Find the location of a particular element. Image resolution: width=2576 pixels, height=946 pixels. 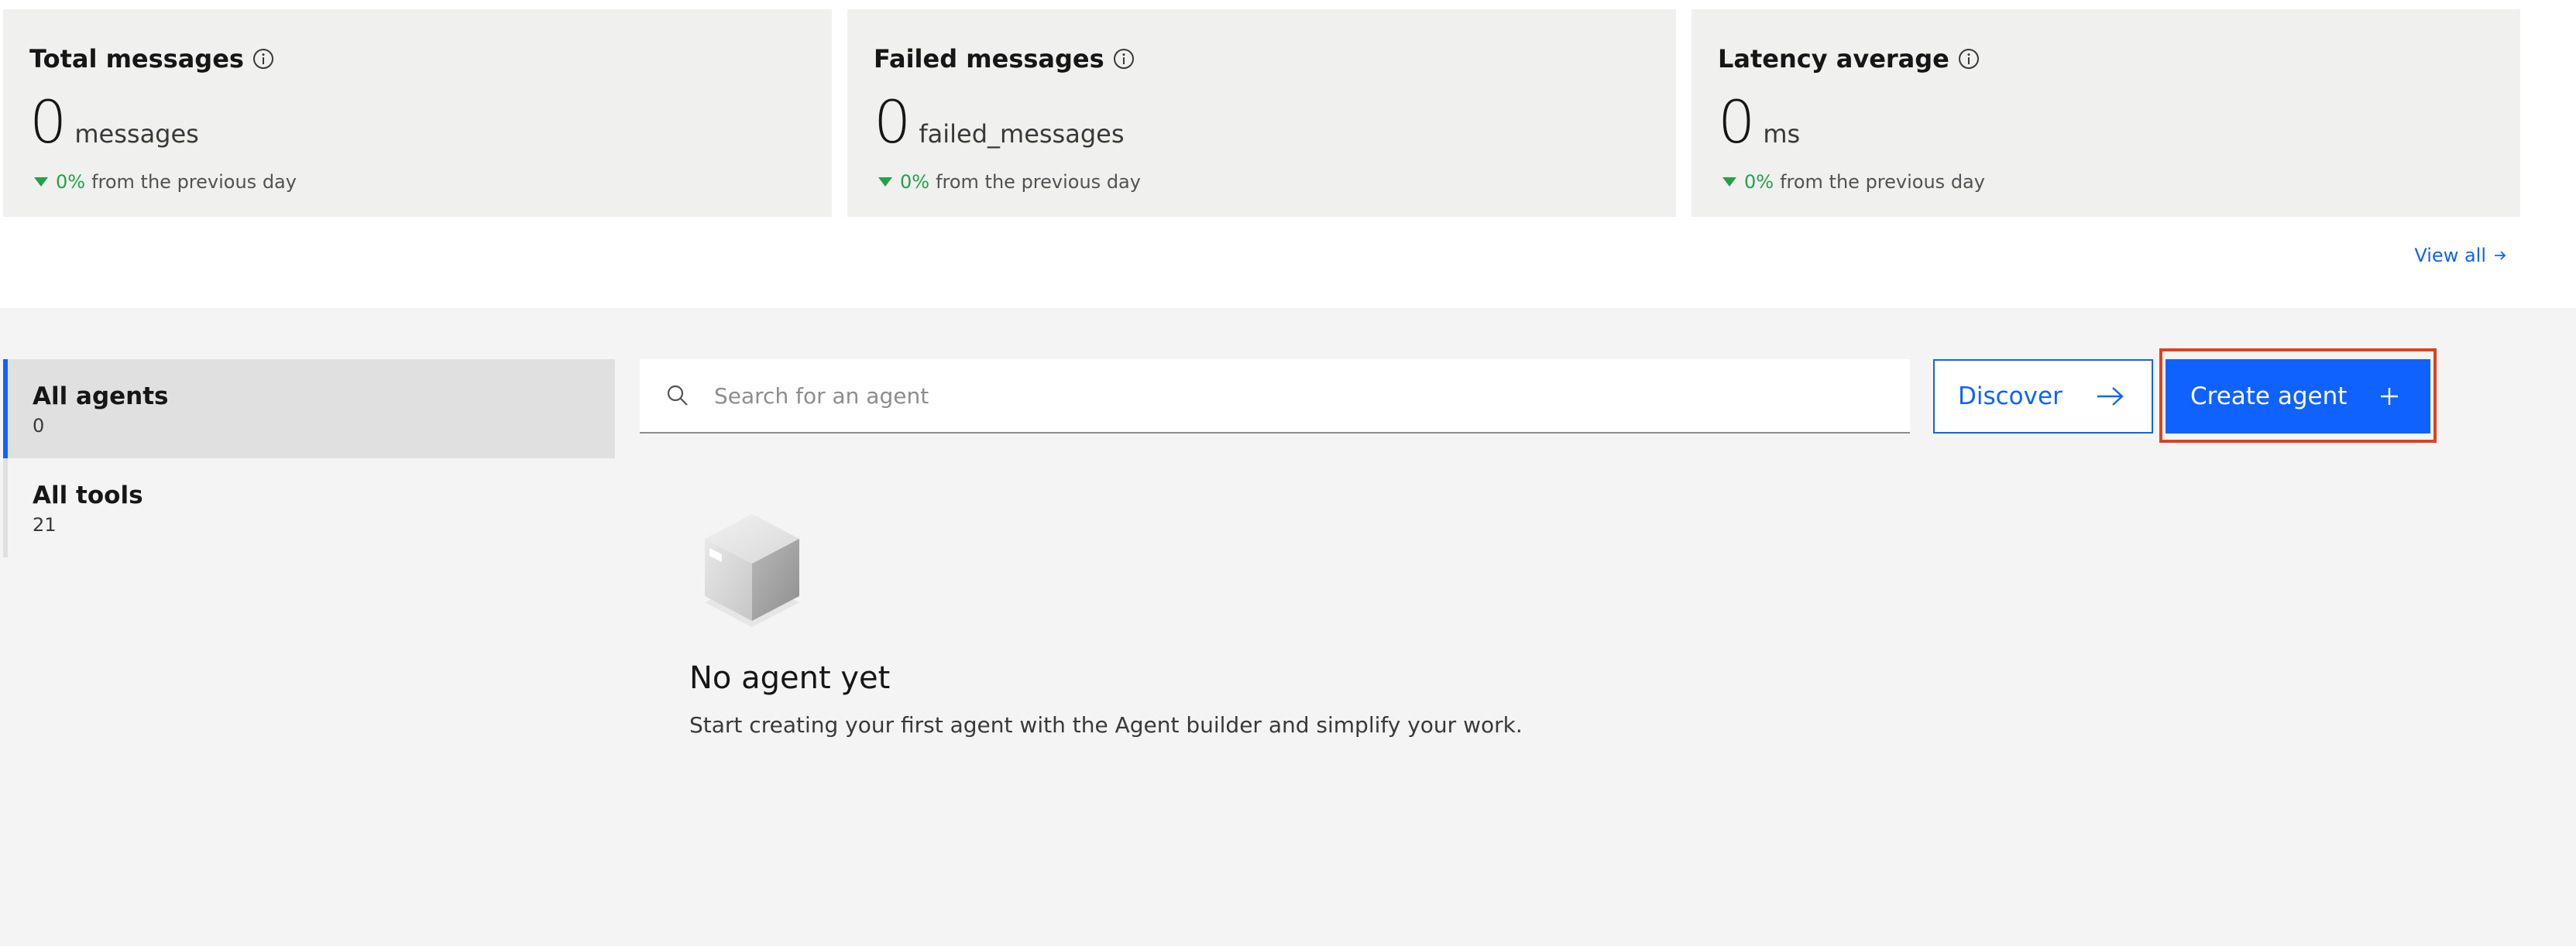

empty-state-title: No agent yet is located at coordinates (790, 678).